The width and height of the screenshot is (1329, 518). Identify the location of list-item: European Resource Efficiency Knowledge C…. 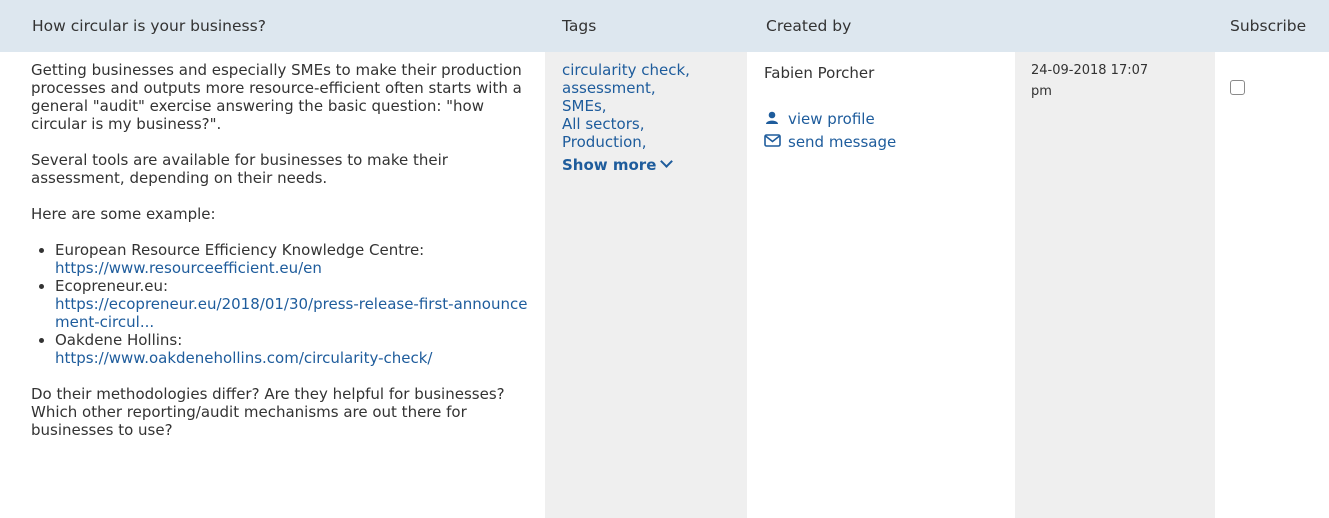
(295, 259).